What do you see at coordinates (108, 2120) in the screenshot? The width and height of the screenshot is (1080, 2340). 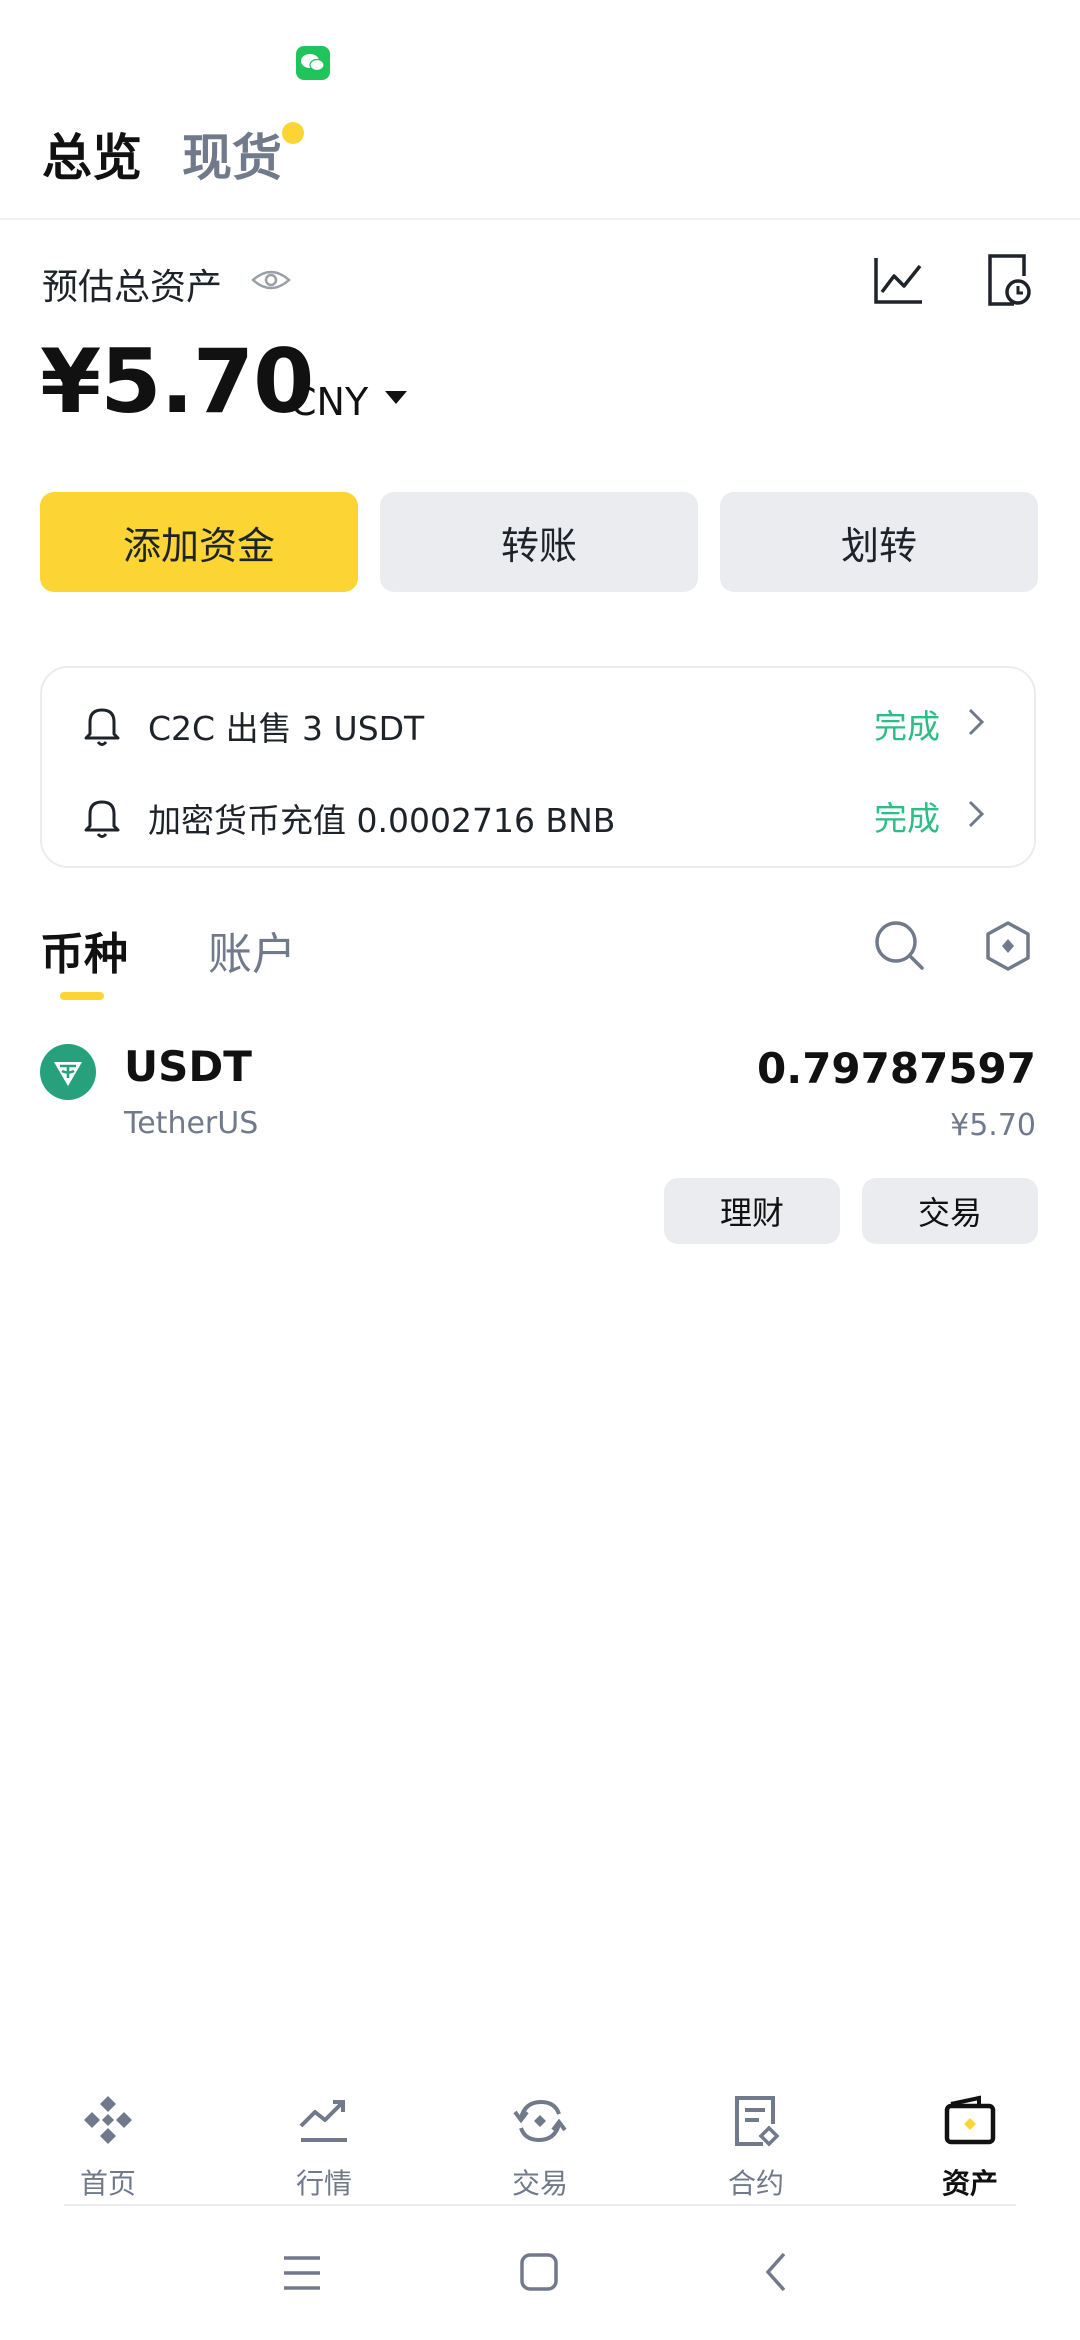 I see `home-icon` at bounding box center [108, 2120].